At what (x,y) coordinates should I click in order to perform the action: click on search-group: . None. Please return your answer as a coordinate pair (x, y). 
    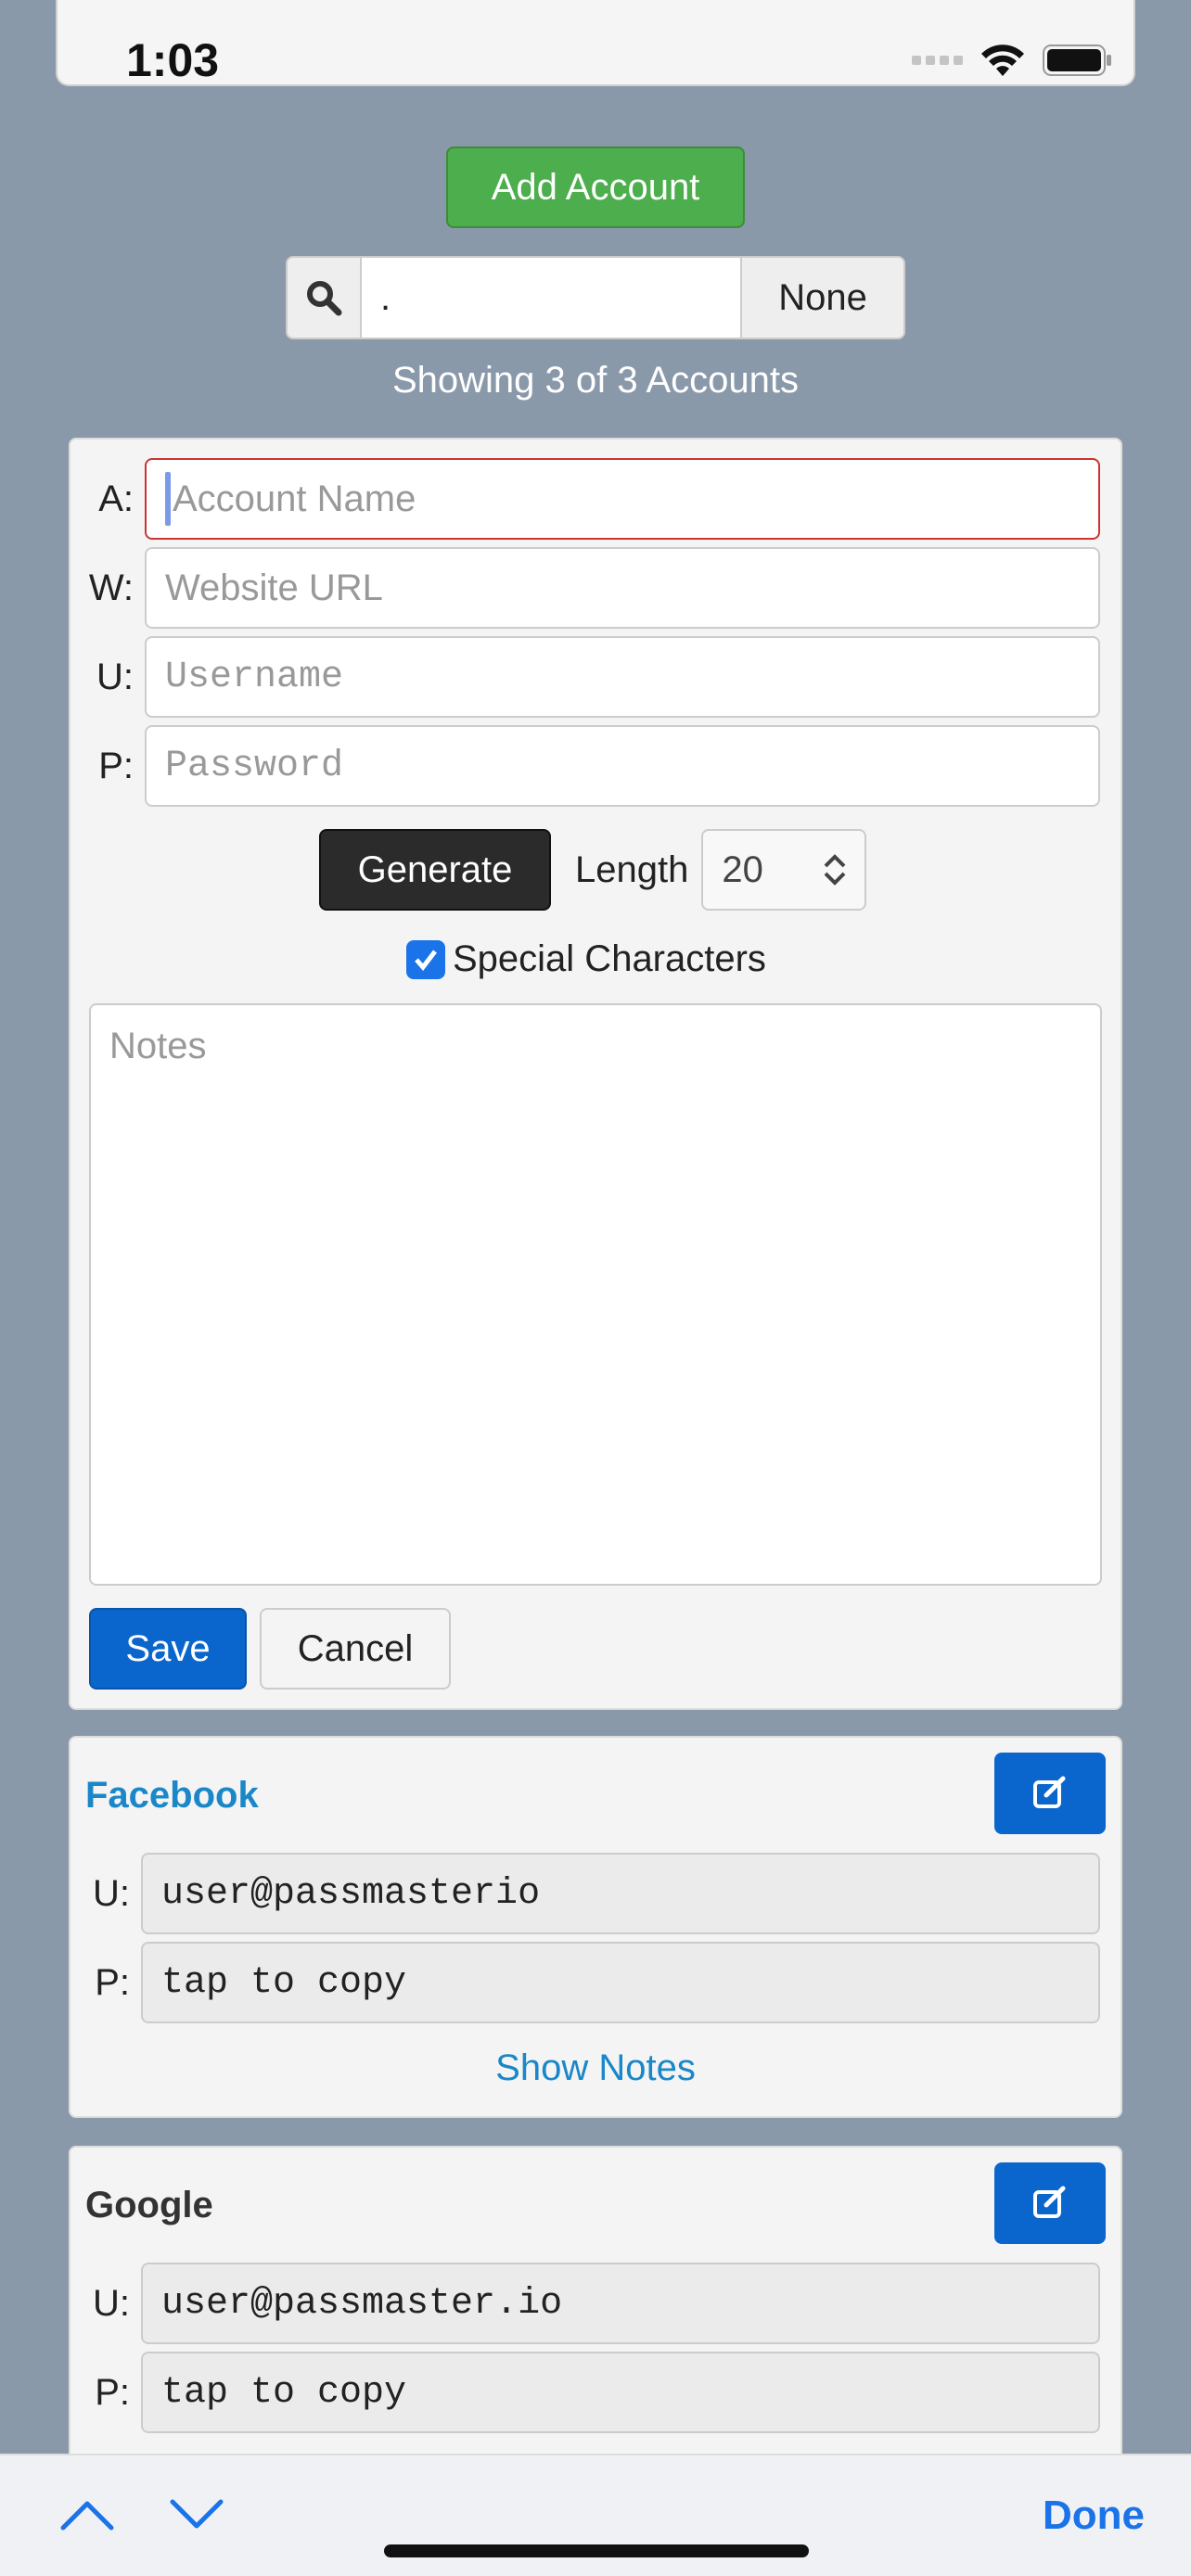
    Looking at the image, I should click on (595, 297).